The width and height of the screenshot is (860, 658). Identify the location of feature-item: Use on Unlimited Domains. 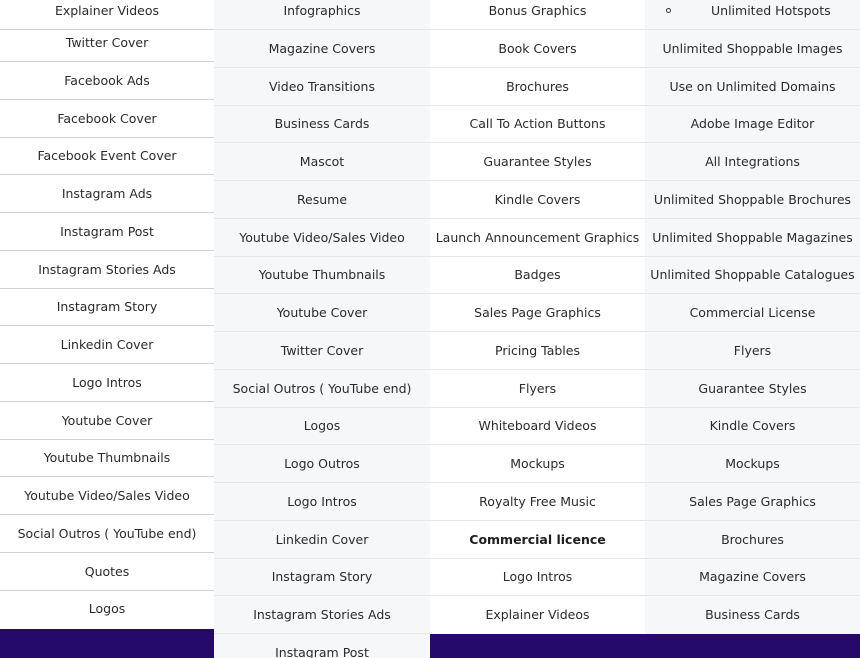
(752, 87).